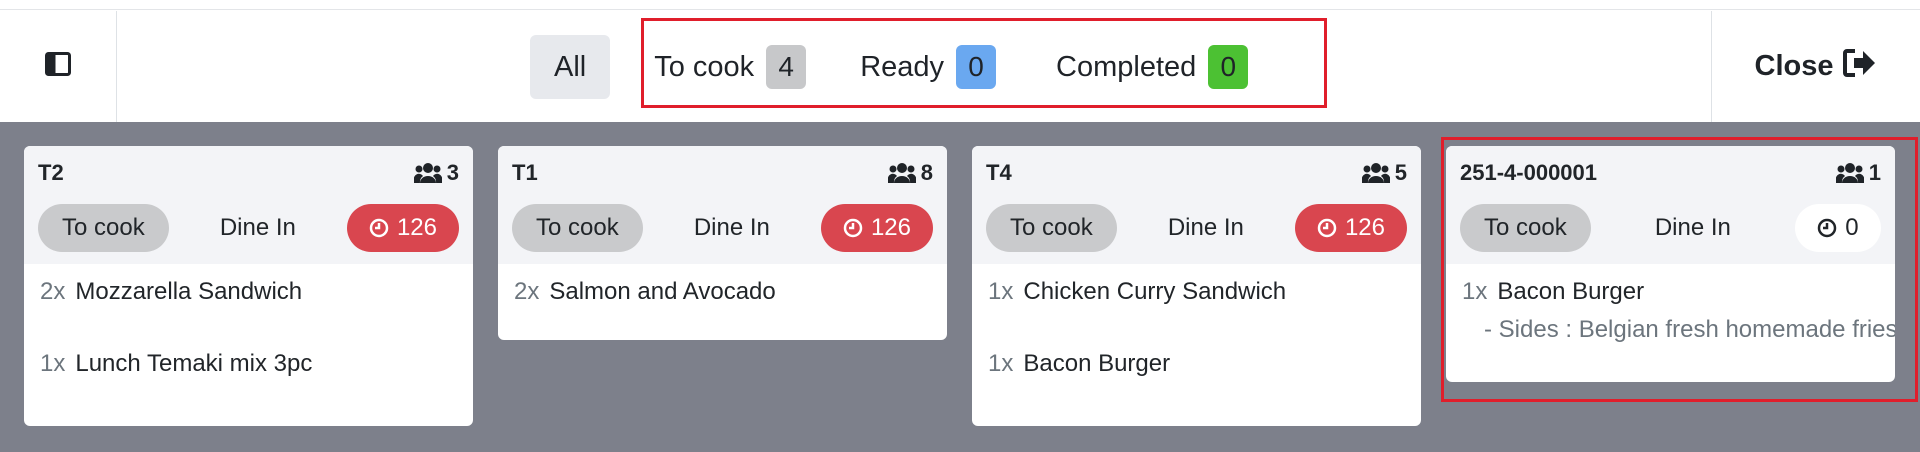 Image resolution: width=1920 pixels, height=452 pixels. I want to click on line-product: Lunch Temaki mix 3pc, so click(194, 363).